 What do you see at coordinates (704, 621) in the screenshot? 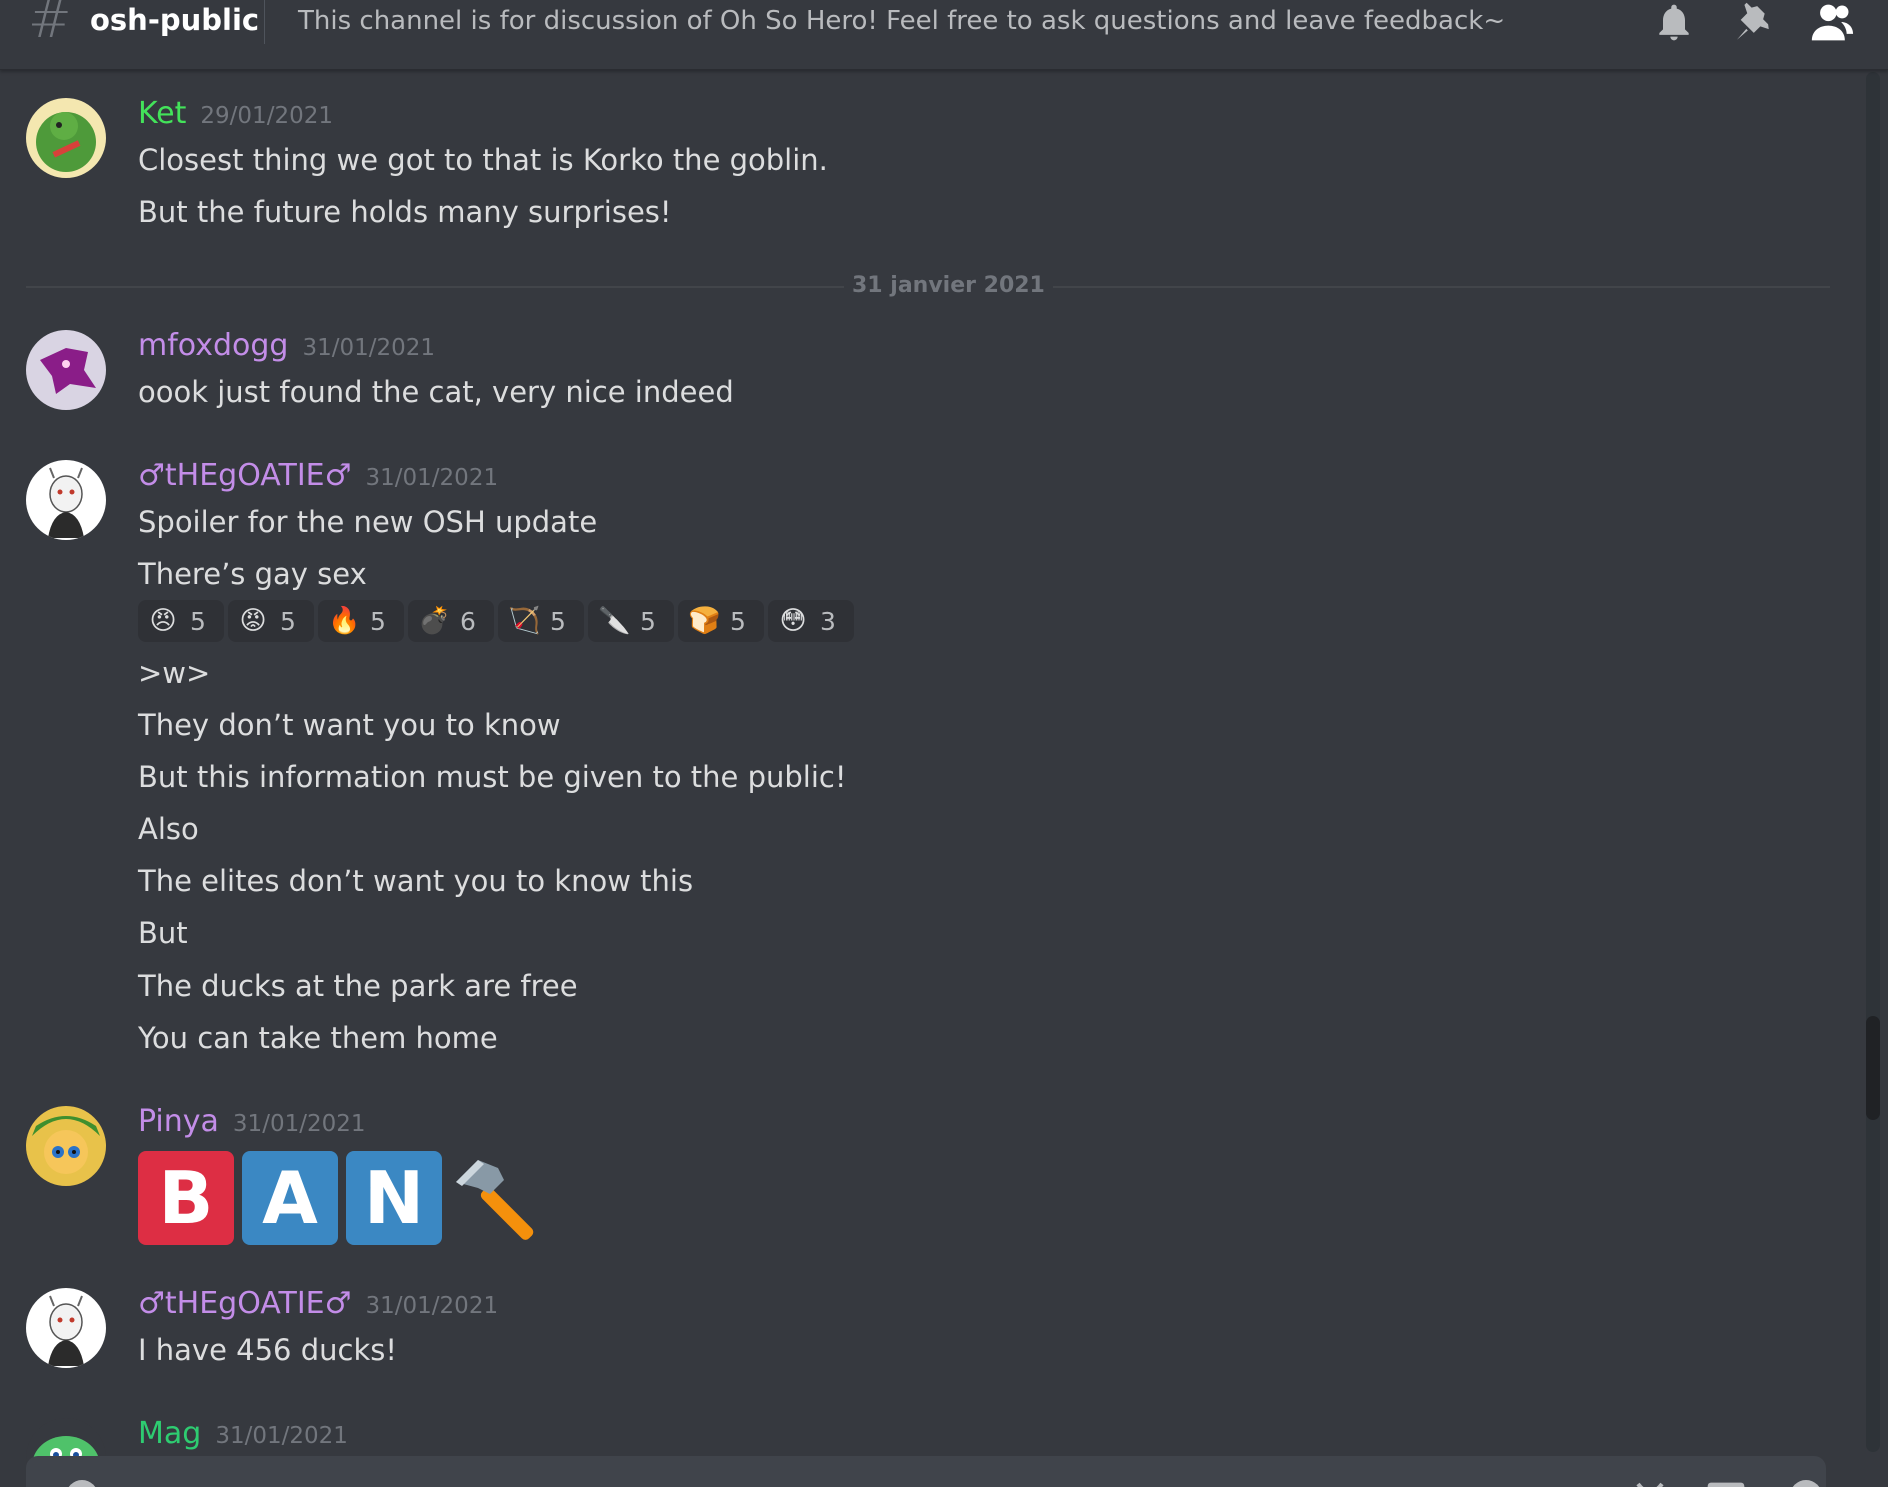
I see `bread-icon: 🍞` at bounding box center [704, 621].